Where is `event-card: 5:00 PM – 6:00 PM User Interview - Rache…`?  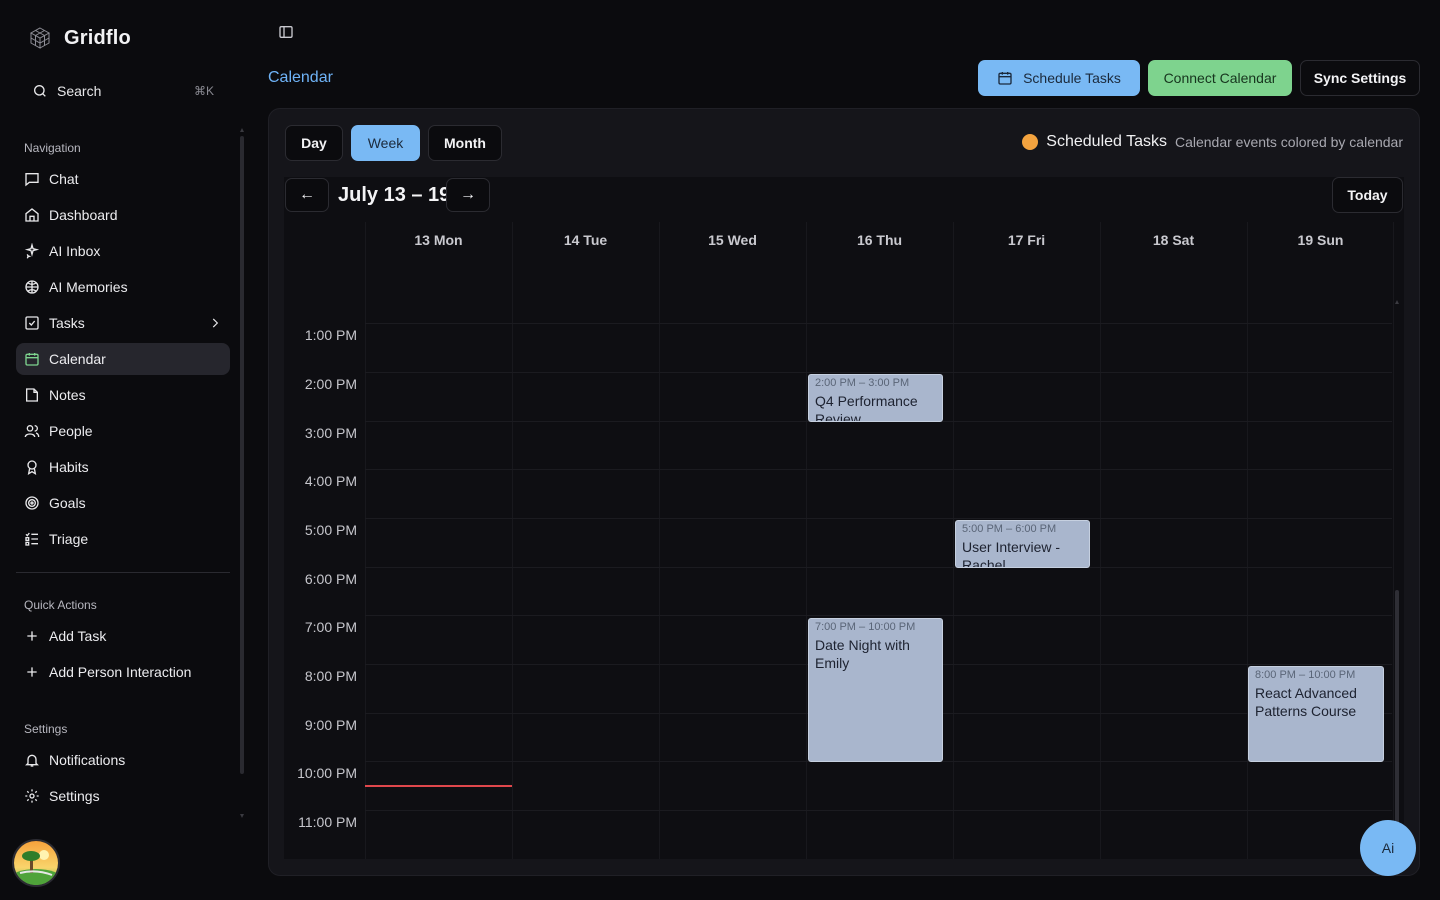
event-card: 5:00 PM – 6:00 PM User Interview - Rache… is located at coordinates (1022, 544).